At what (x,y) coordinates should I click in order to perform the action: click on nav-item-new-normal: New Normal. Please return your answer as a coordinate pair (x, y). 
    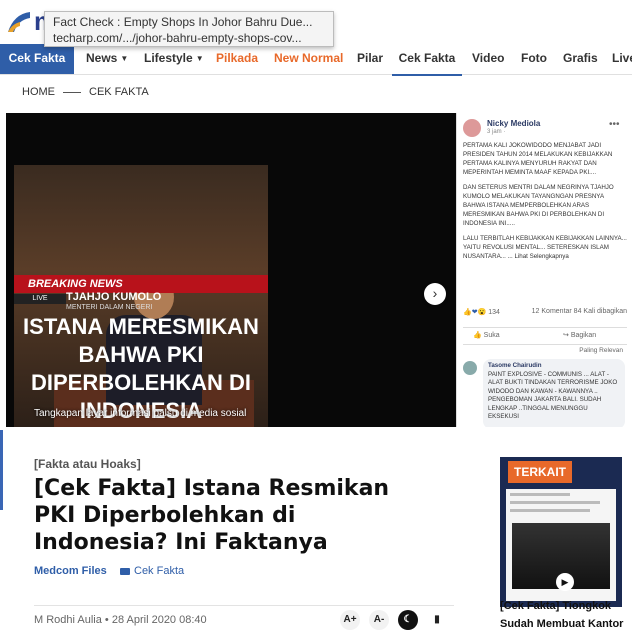
    Looking at the image, I should click on (308, 59).